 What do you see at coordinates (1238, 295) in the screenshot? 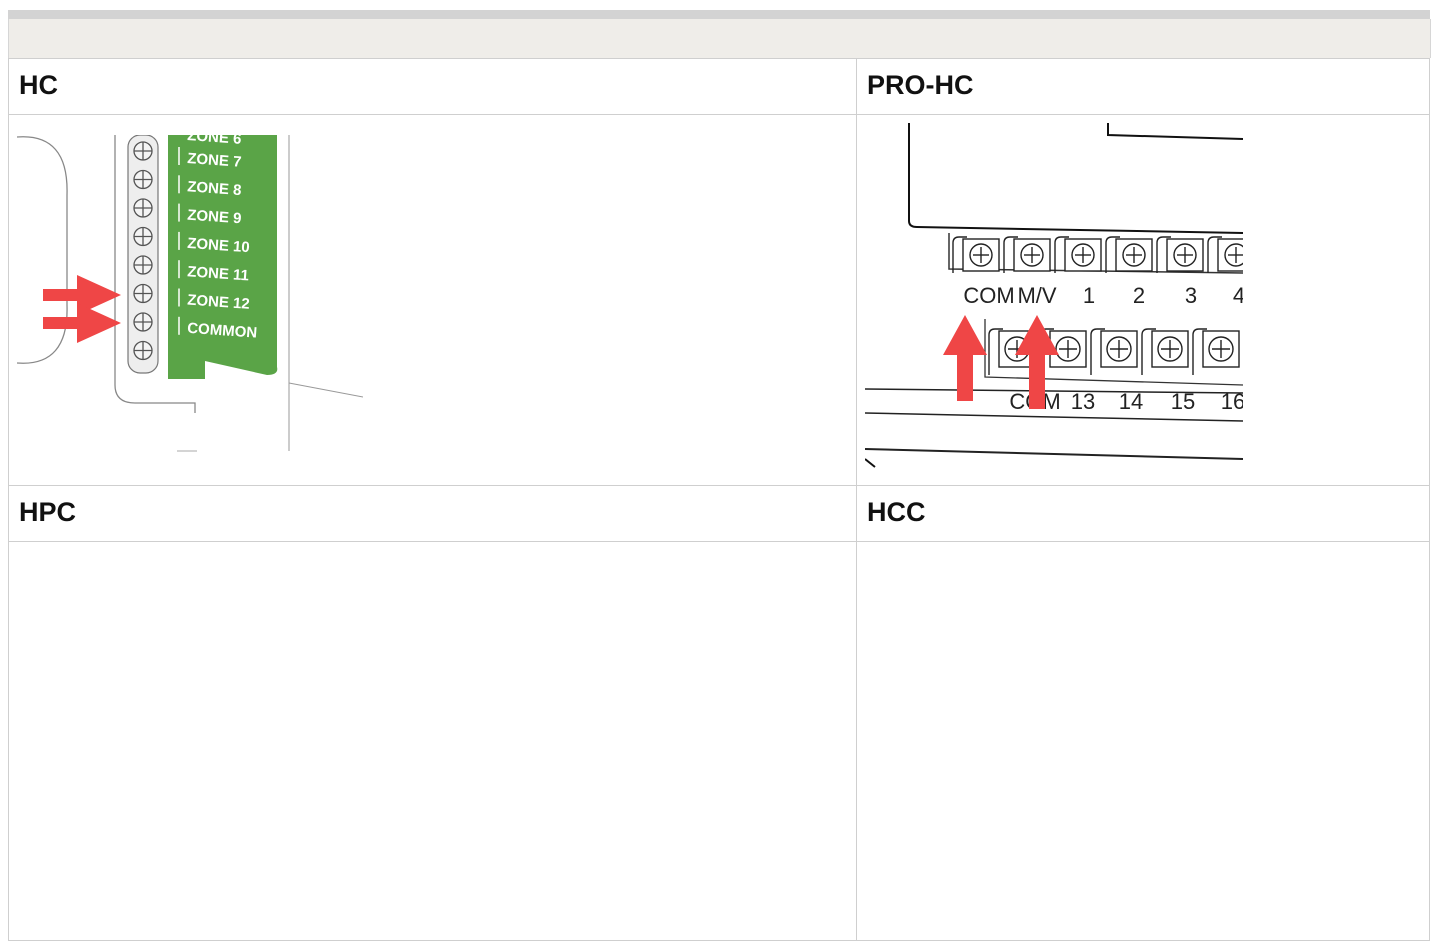
I see `terminal-label: 4` at bounding box center [1238, 295].